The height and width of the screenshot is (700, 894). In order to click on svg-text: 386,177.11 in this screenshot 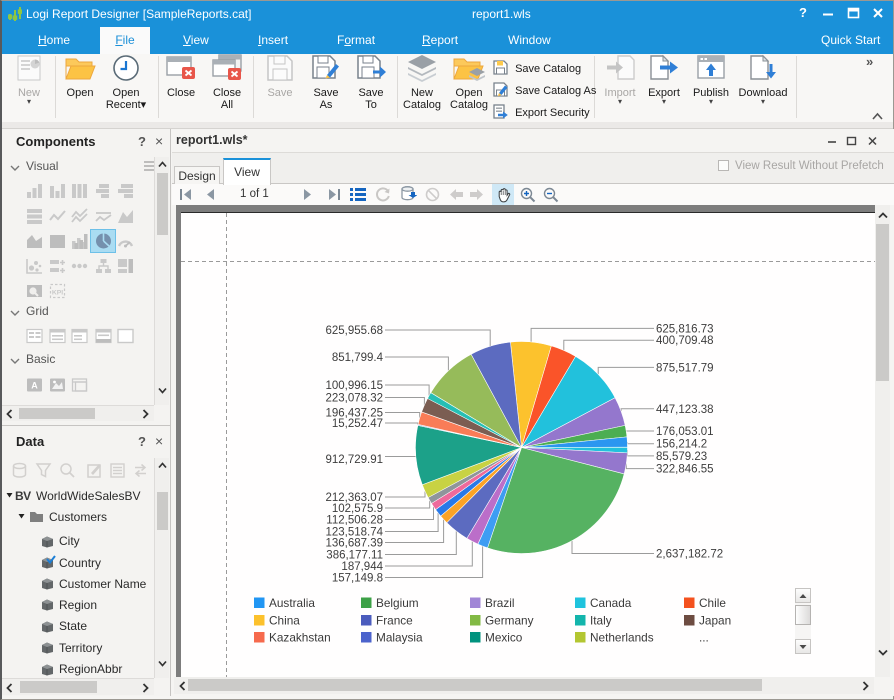, I will do `click(354, 556)`.